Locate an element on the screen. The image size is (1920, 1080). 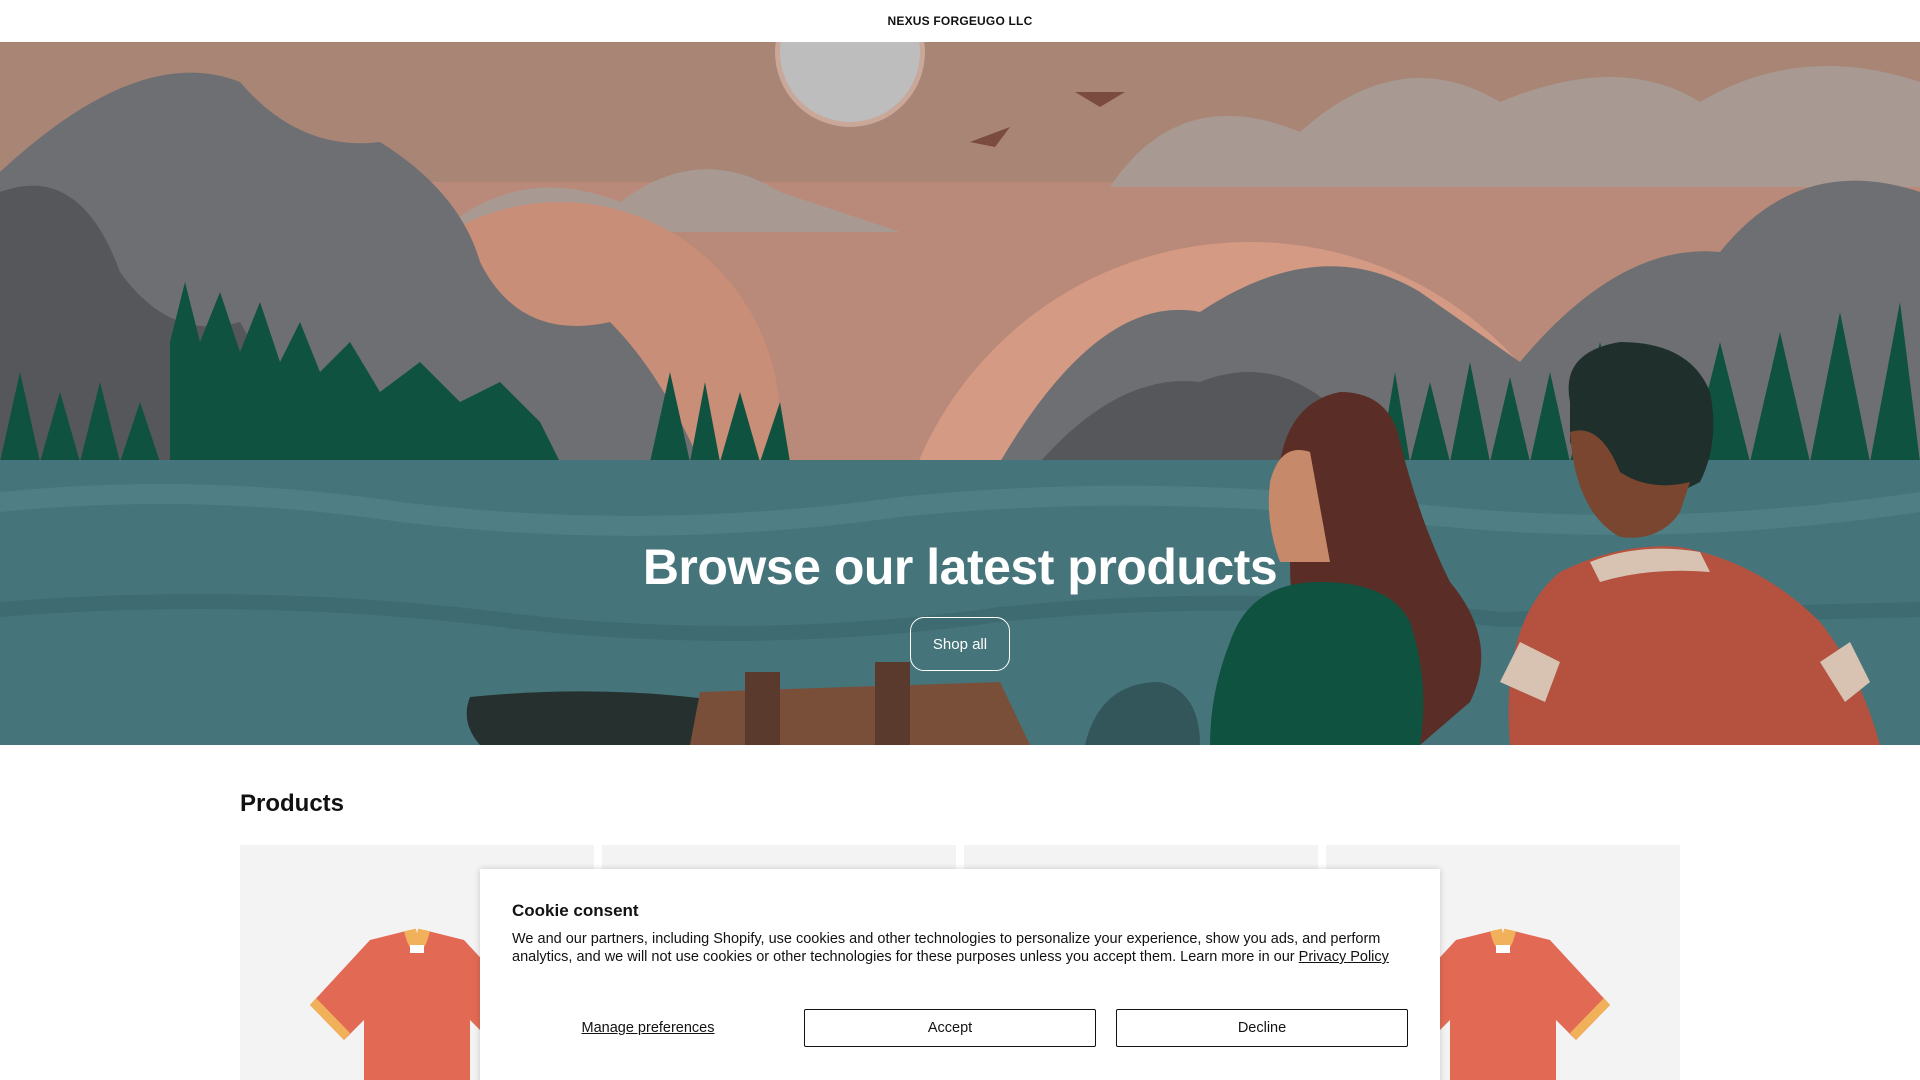
accept-button: Accept is located at coordinates (950, 1028).